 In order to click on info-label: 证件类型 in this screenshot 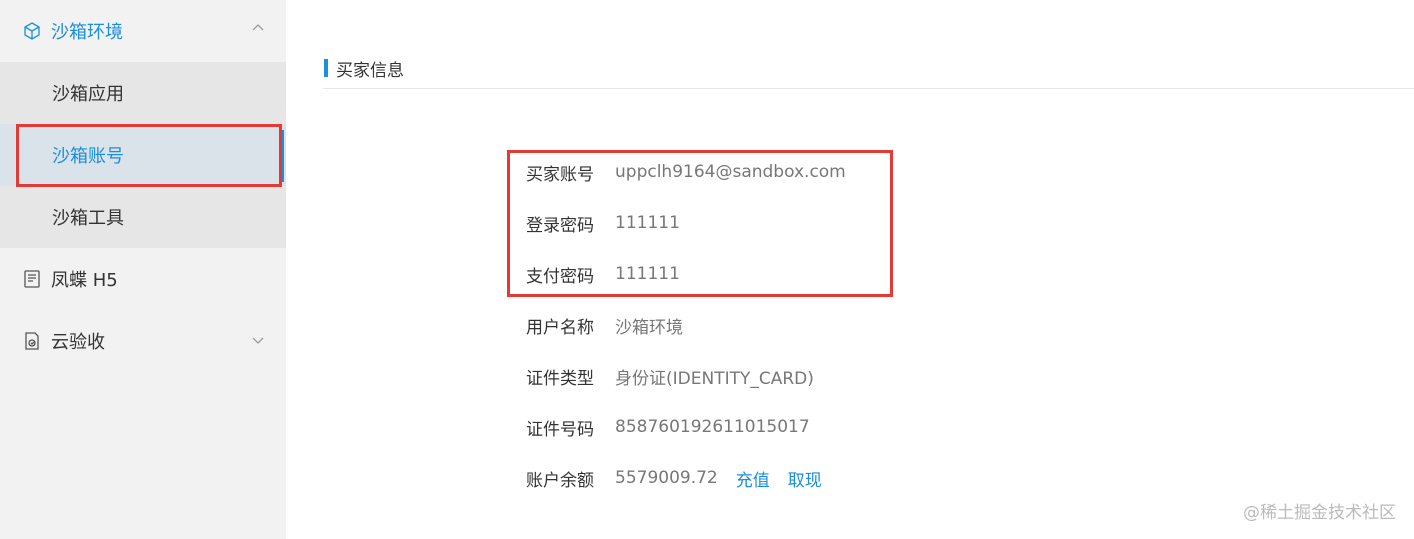, I will do `click(560, 378)`.